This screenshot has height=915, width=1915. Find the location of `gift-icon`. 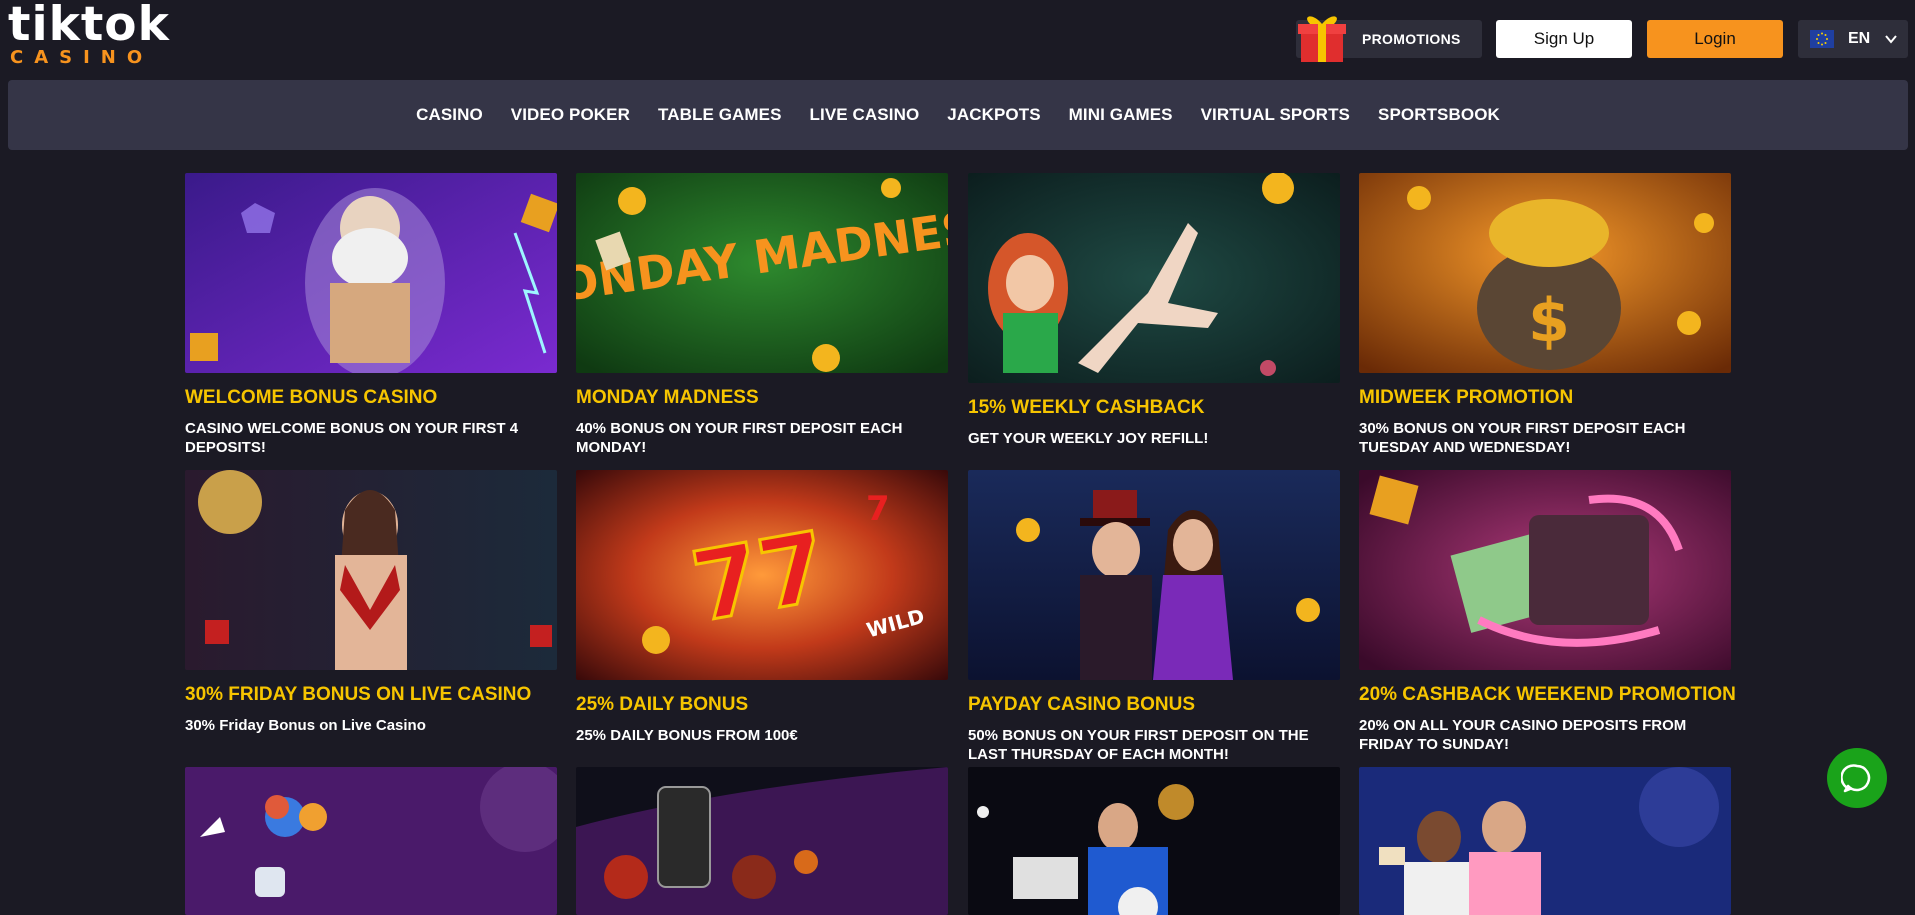

gift-icon is located at coordinates (1322, 39).